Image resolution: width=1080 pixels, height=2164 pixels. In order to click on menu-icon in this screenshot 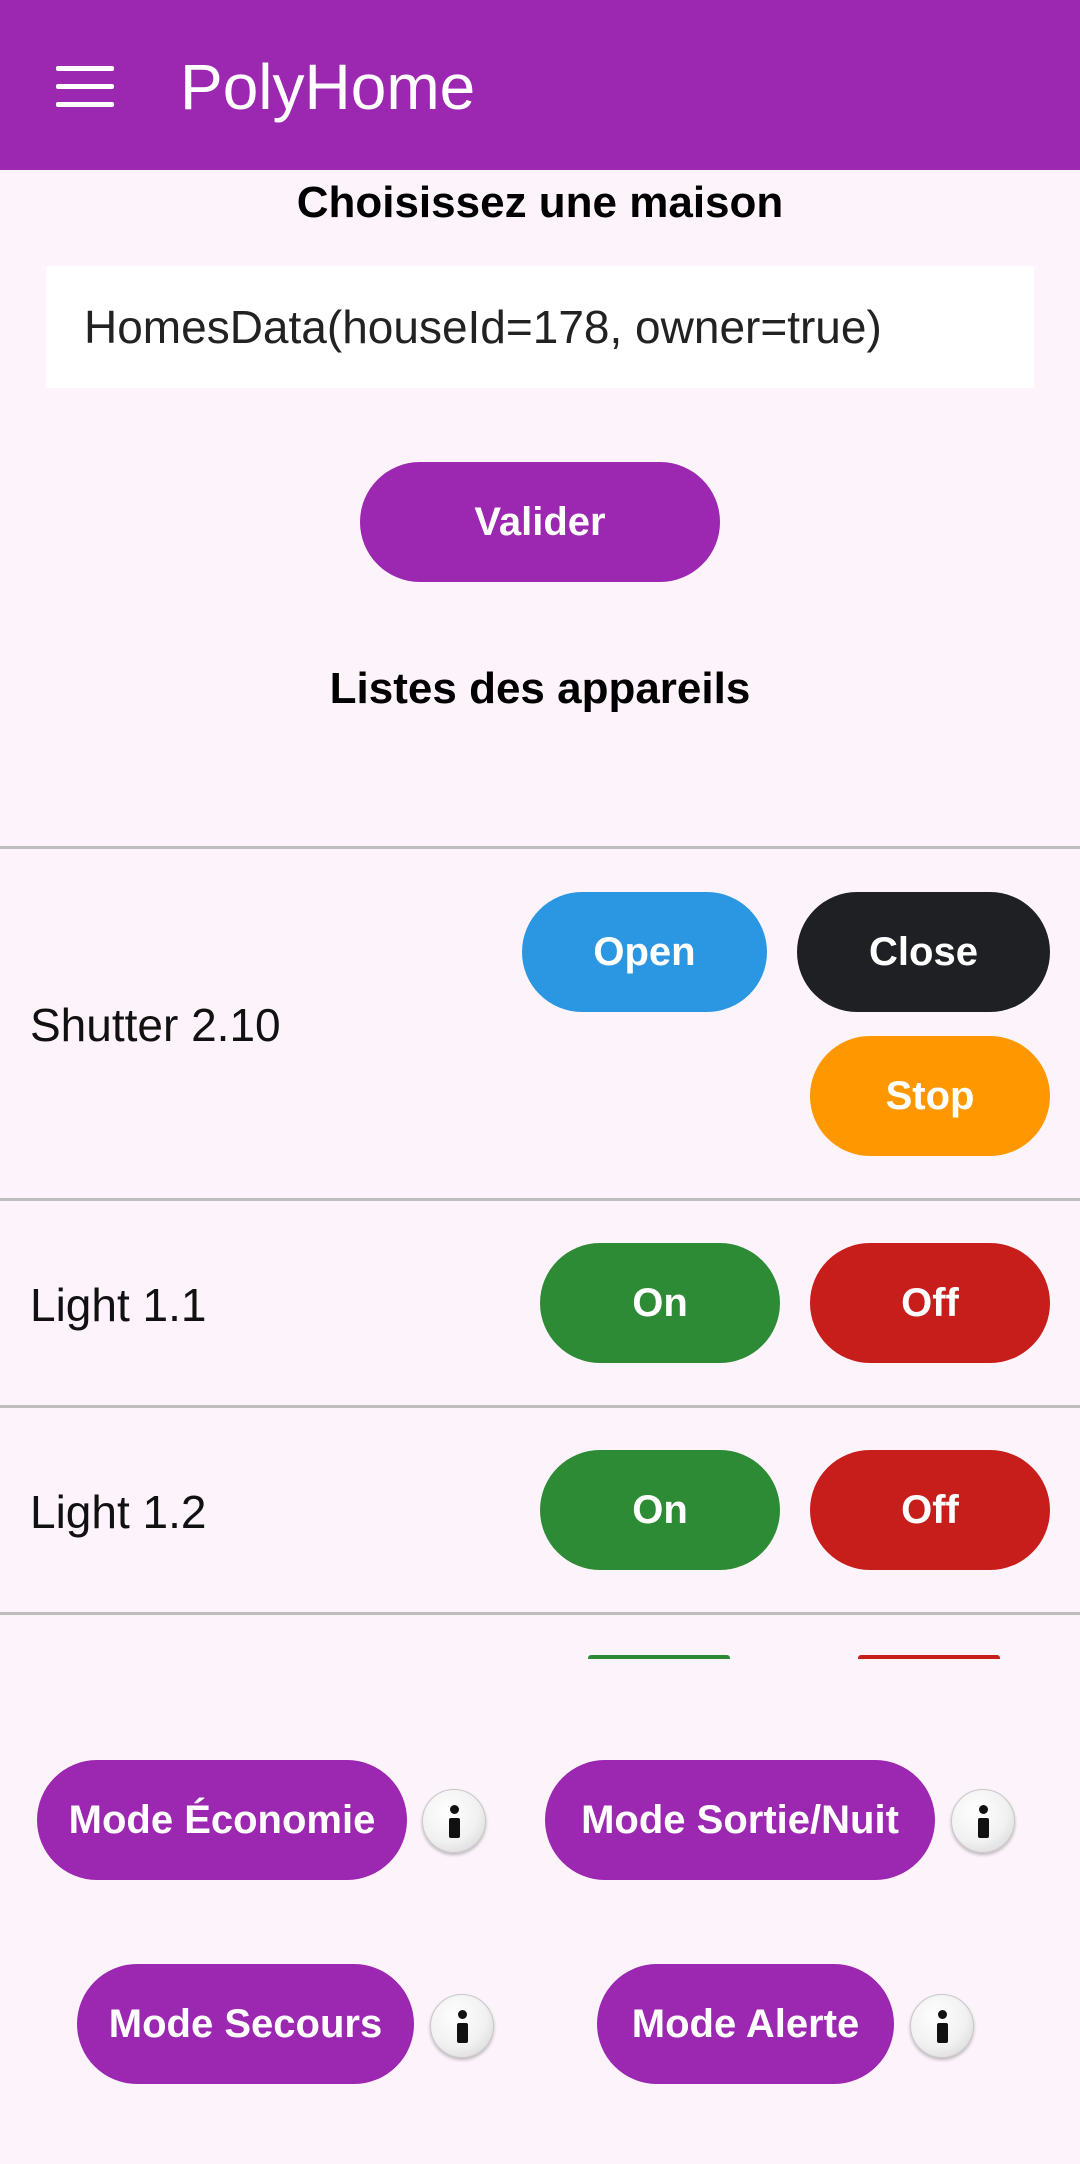, I will do `click(85, 87)`.